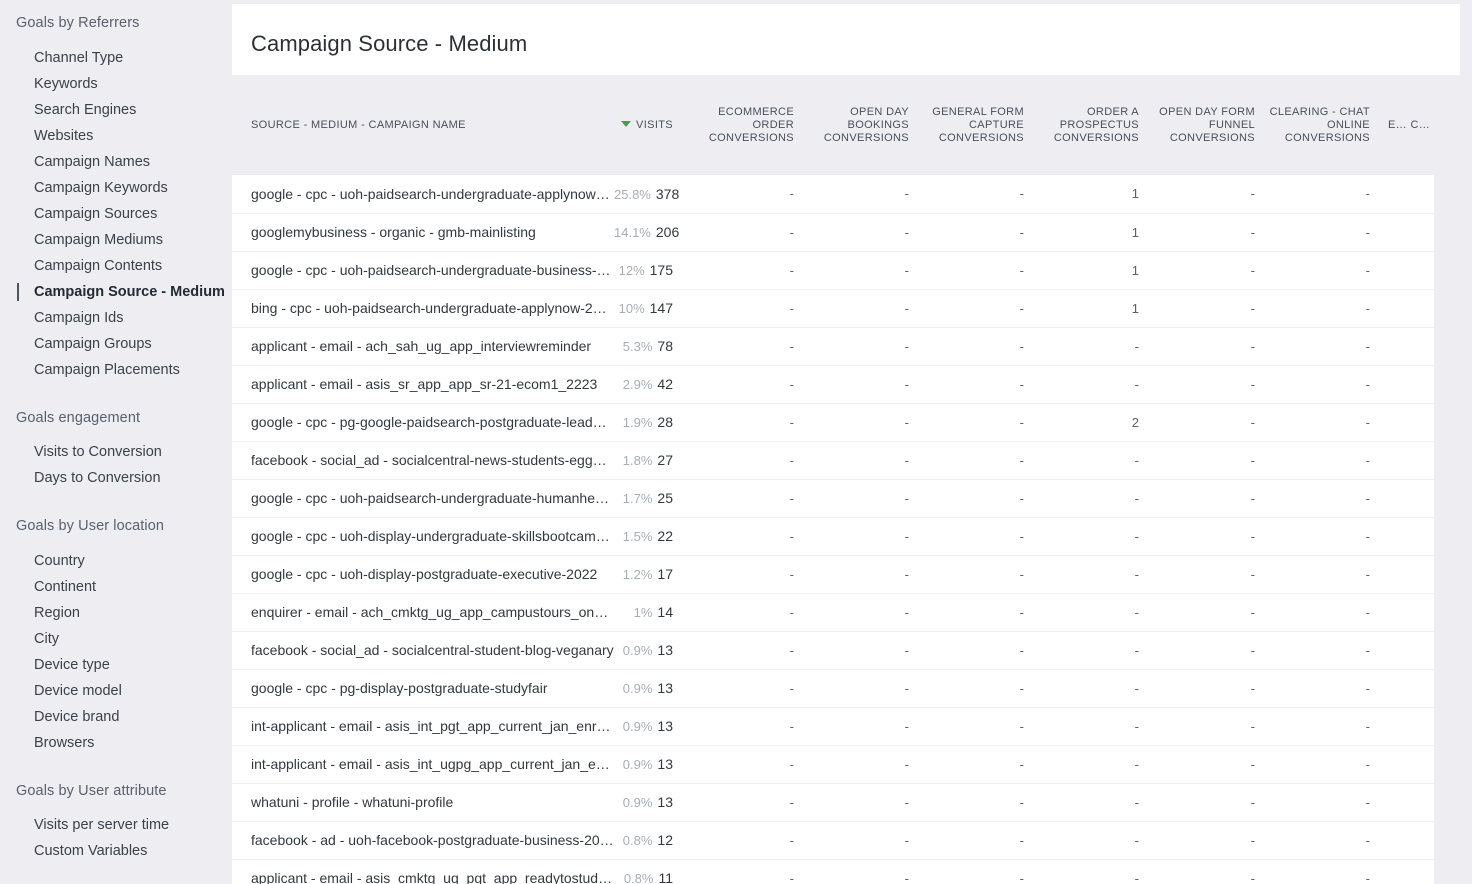 This screenshot has height=884, width=1472. Describe the element at coordinates (116, 851) in the screenshot. I see `sidebar-item-custom-variables: Custom Variables` at that location.